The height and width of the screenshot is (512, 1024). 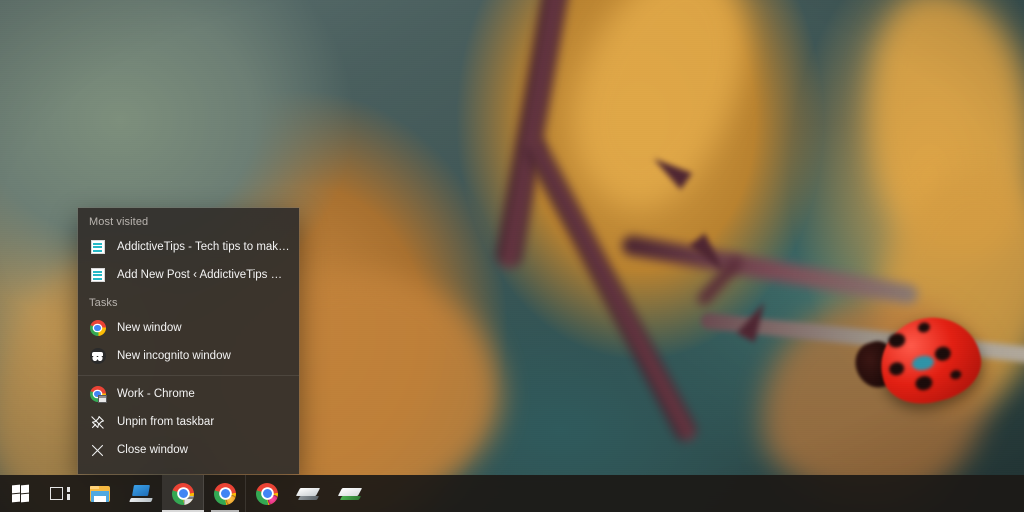 I want to click on task-view-icon, so click(x=60, y=494).